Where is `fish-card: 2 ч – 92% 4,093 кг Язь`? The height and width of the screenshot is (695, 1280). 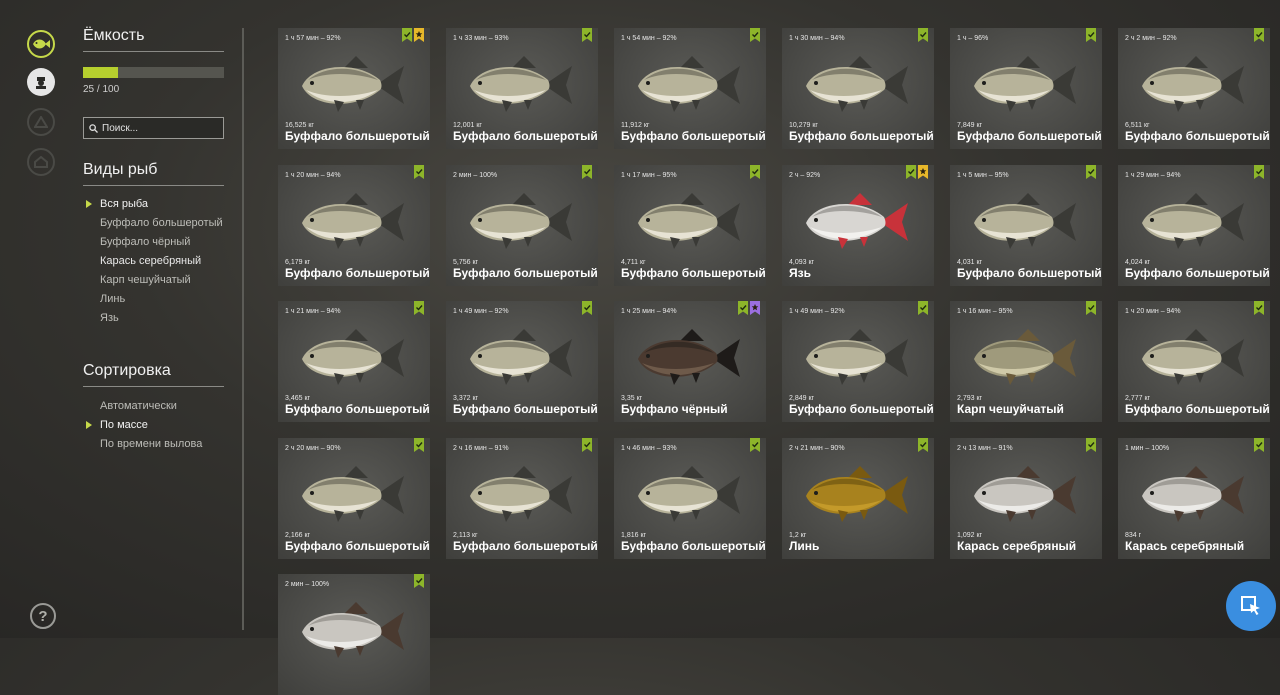
fish-card: 2 ч – 92% 4,093 кг Язь is located at coordinates (858, 225).